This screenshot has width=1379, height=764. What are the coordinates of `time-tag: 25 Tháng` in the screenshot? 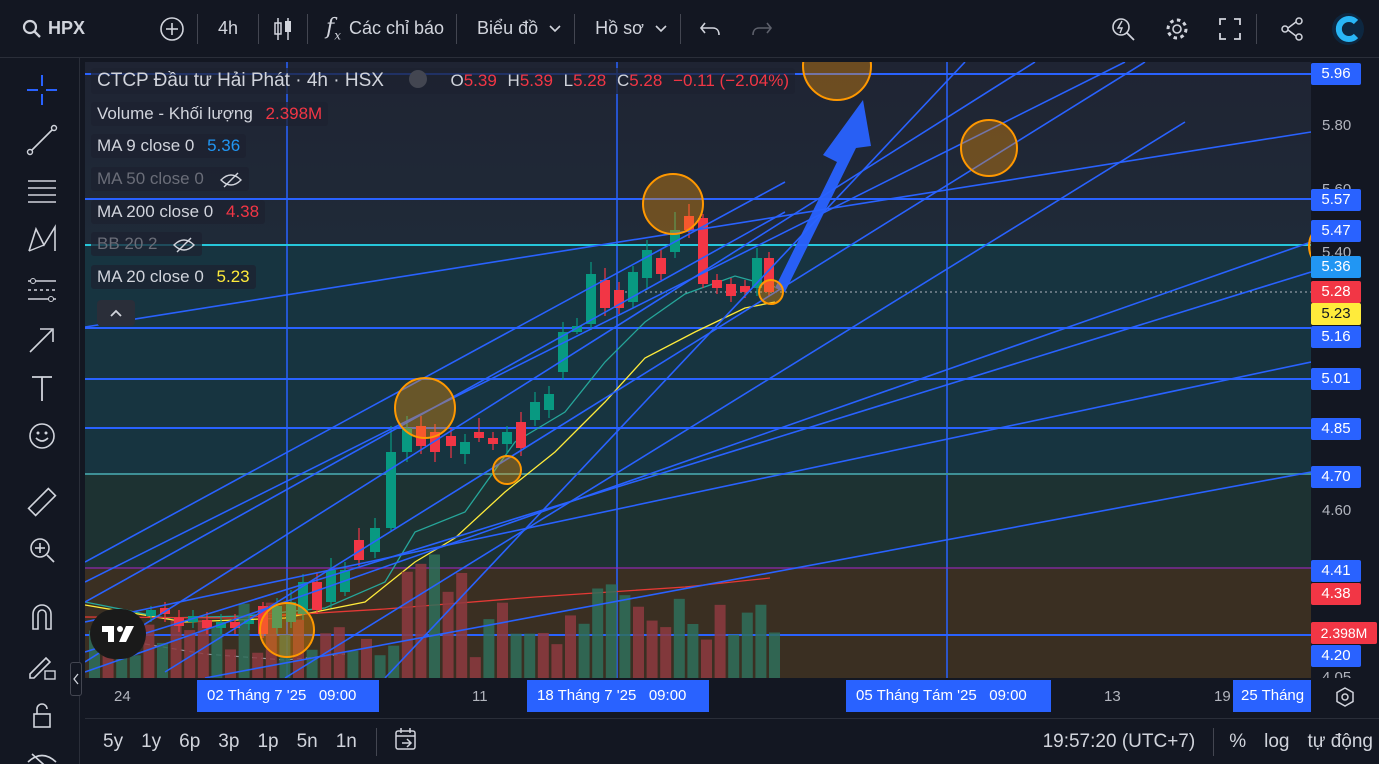 It's located at (1272, 696).